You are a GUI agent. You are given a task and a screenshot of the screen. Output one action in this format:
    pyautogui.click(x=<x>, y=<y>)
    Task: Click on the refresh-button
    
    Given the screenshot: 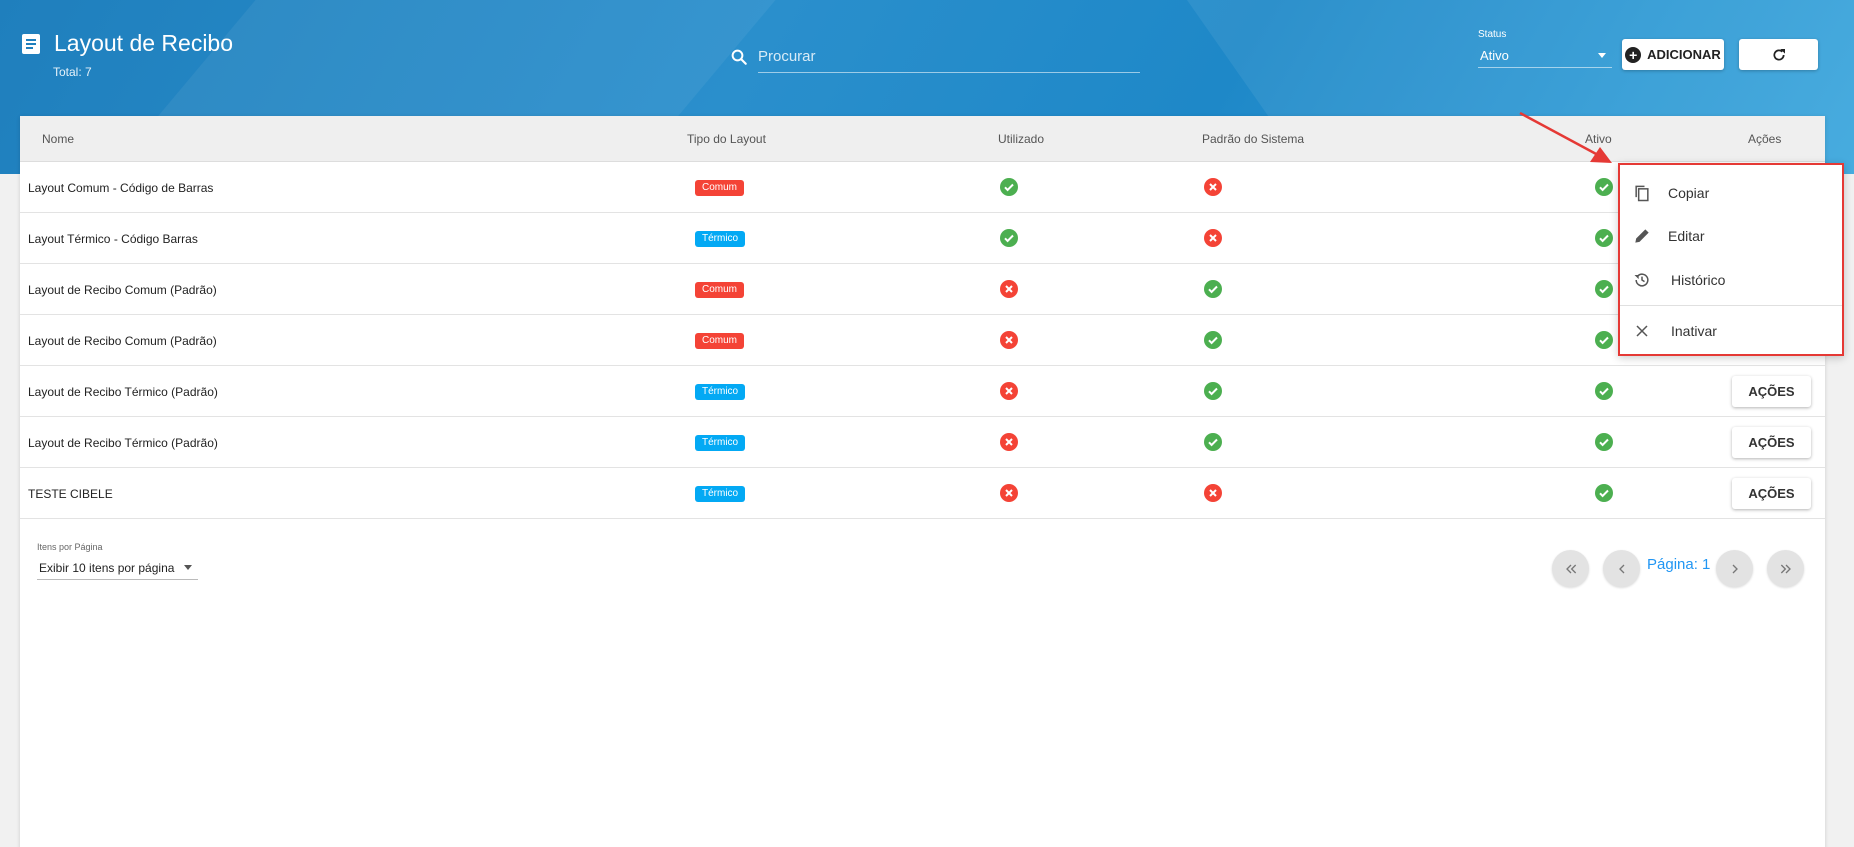 What is the action you would take?
    pyautogui.click(x=1778, y=54)
    